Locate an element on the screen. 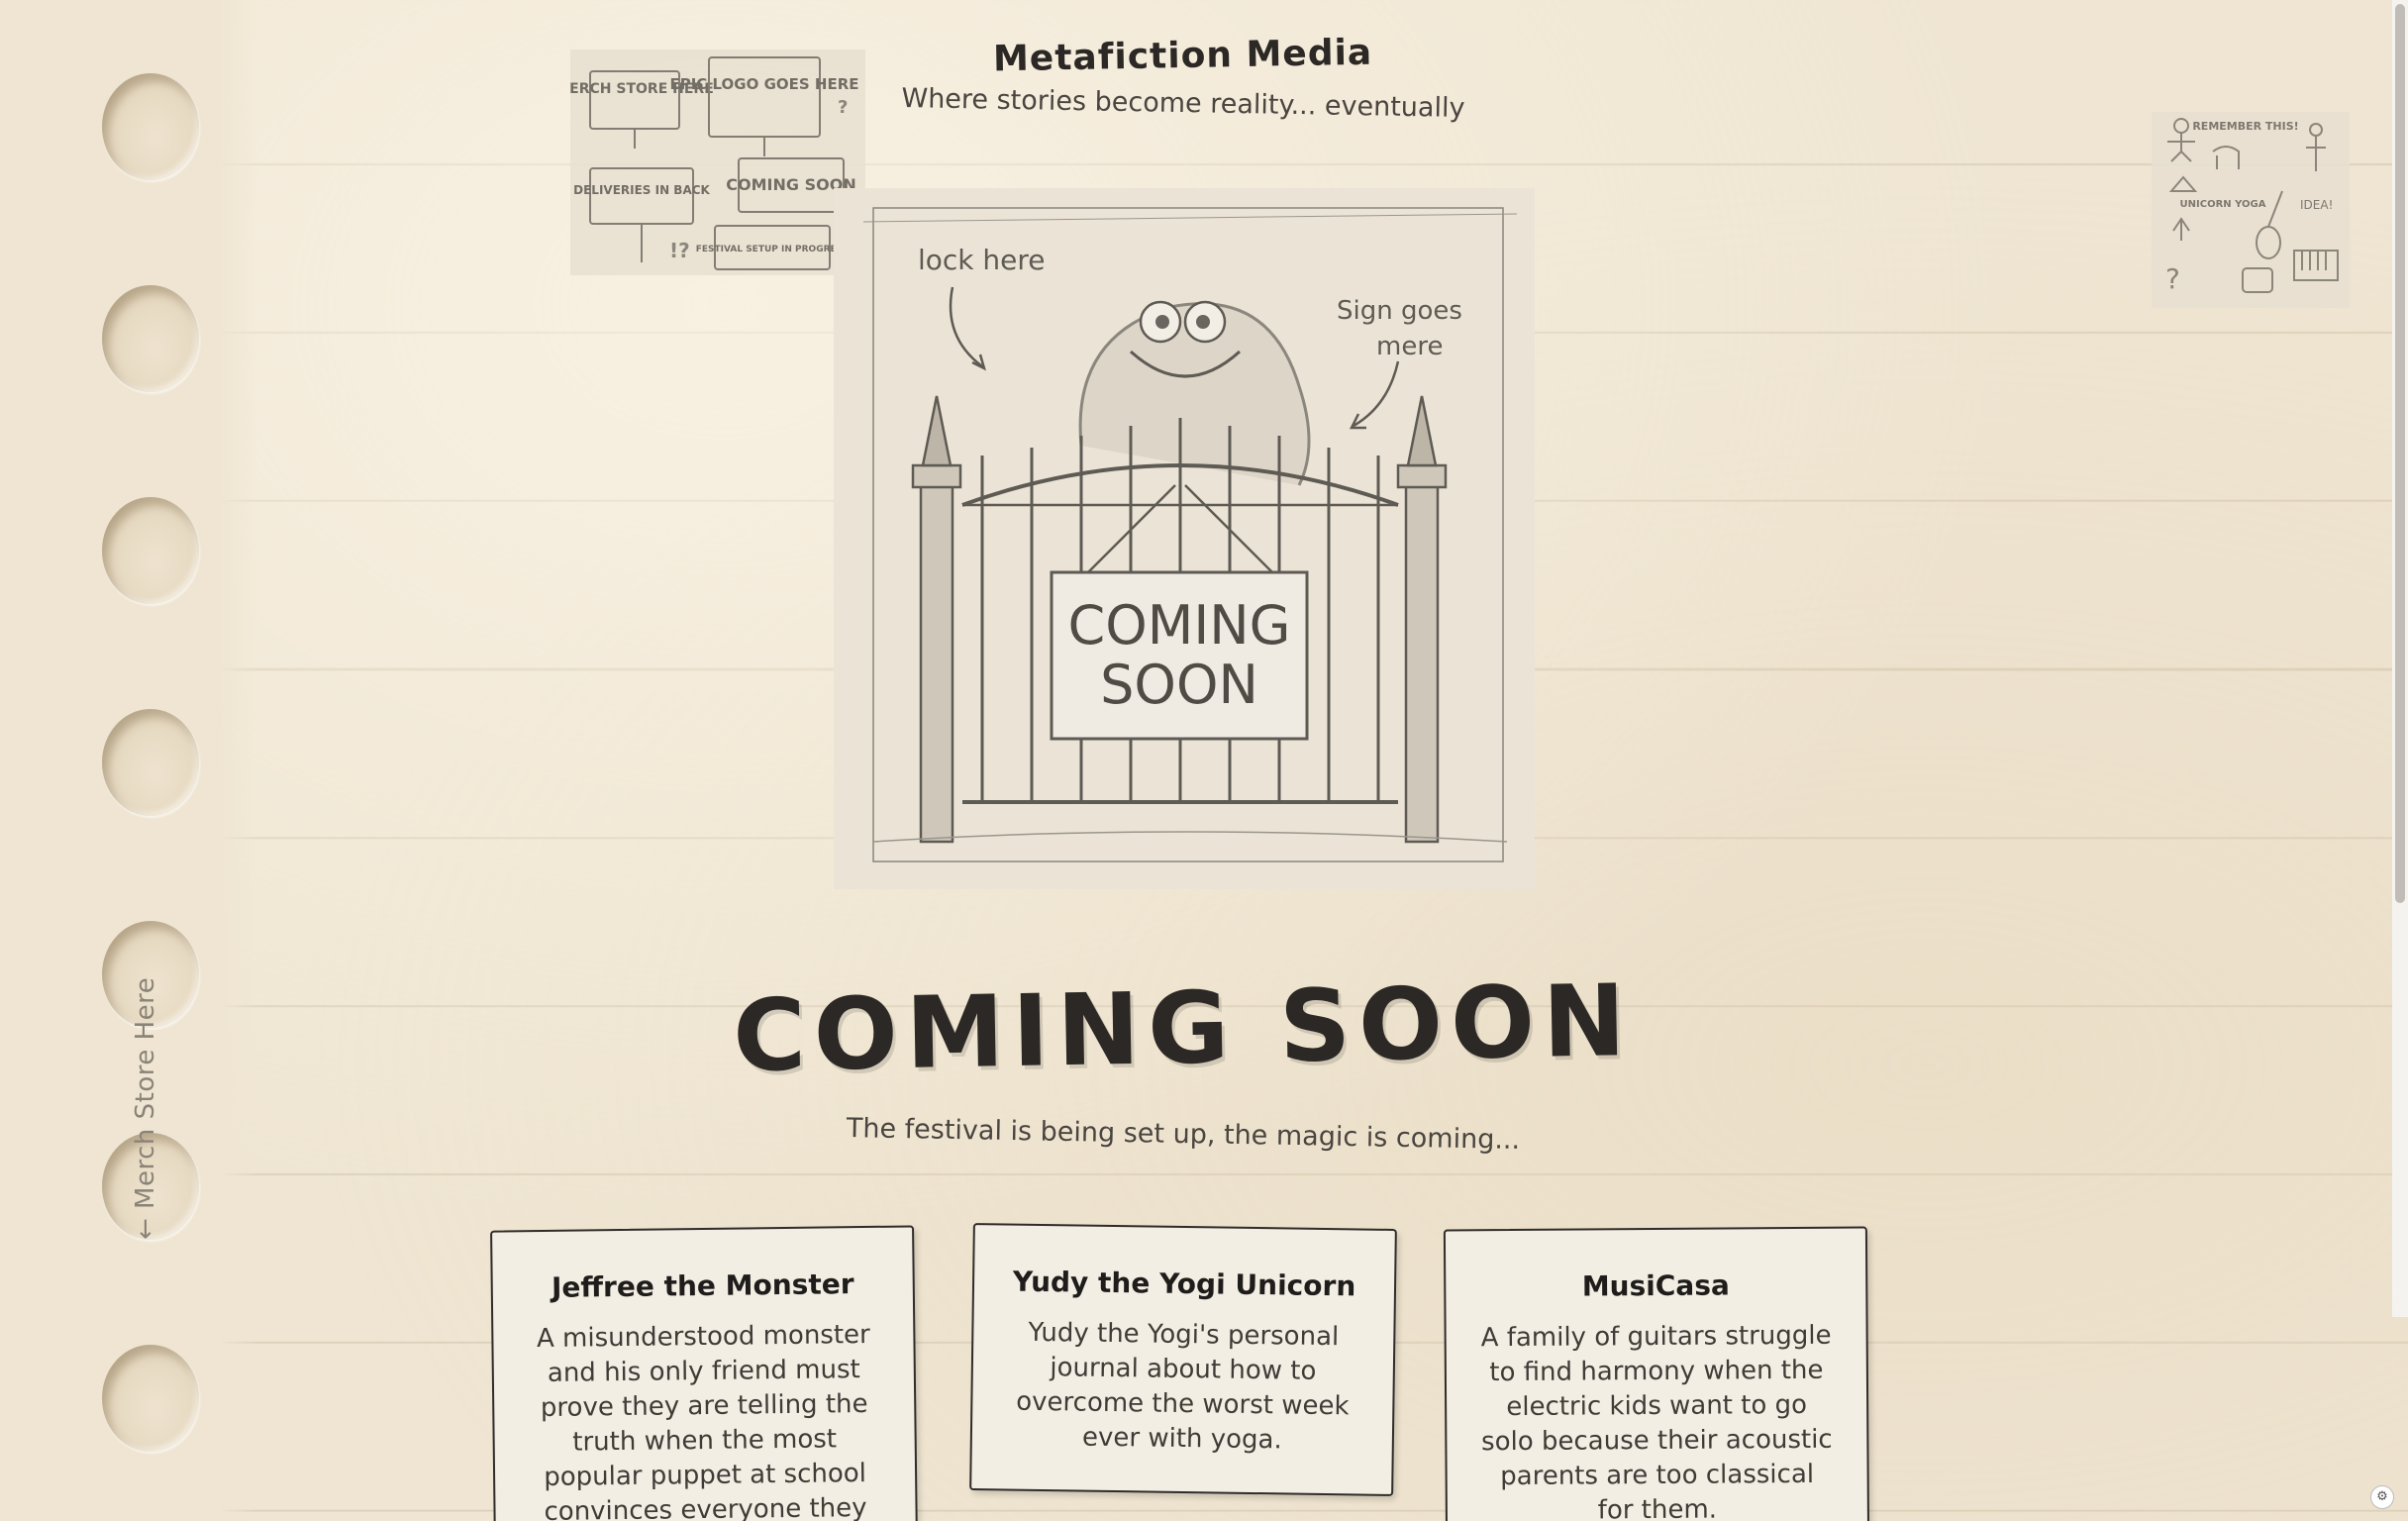  hero-title: COMING SOON is located at coordinates (1183, 1028).